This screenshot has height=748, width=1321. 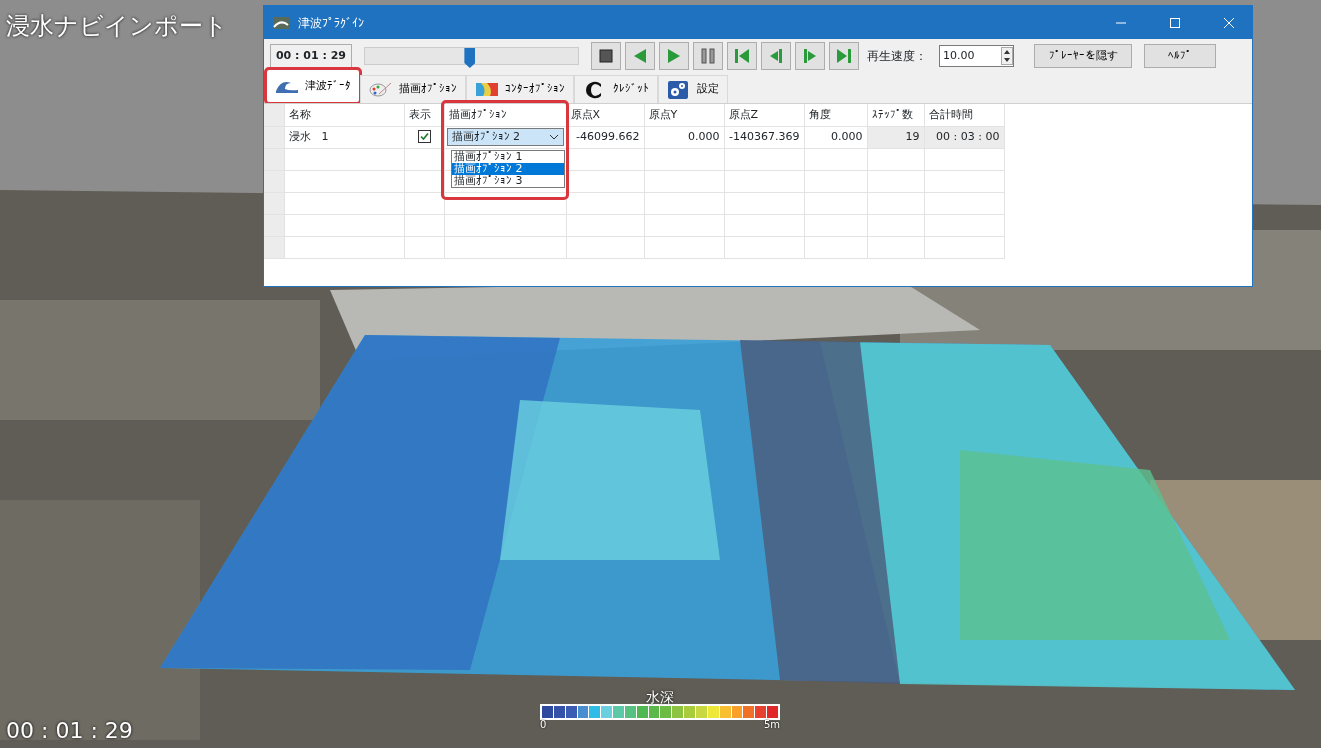 What do you see at coordinates (1007, 56) in the screenshot?
I see `spin-arrows-icon` at bounding box center [1007, 56].